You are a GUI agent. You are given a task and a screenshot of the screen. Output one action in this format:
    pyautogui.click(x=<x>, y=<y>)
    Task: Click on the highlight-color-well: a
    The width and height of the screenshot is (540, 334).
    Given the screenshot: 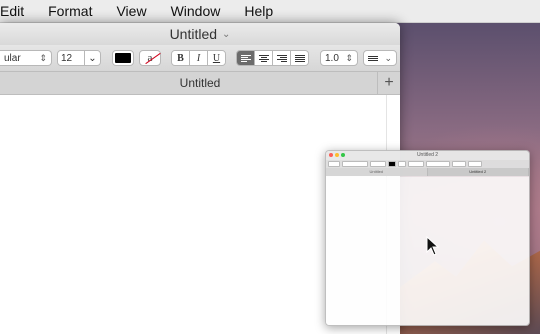 What is the action you would take?
    pyautogui.click(x=150, y=58)
    